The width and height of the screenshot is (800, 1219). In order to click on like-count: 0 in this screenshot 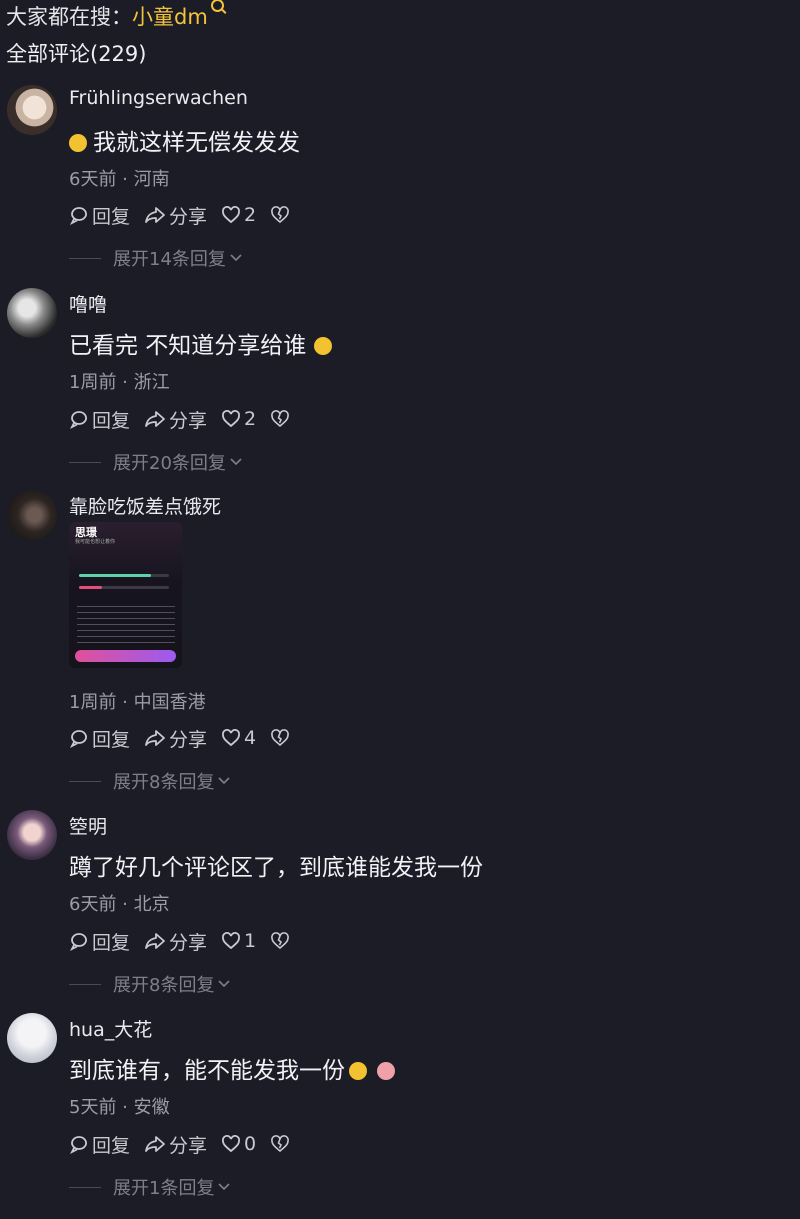, I will do `click(250, 1144)`.